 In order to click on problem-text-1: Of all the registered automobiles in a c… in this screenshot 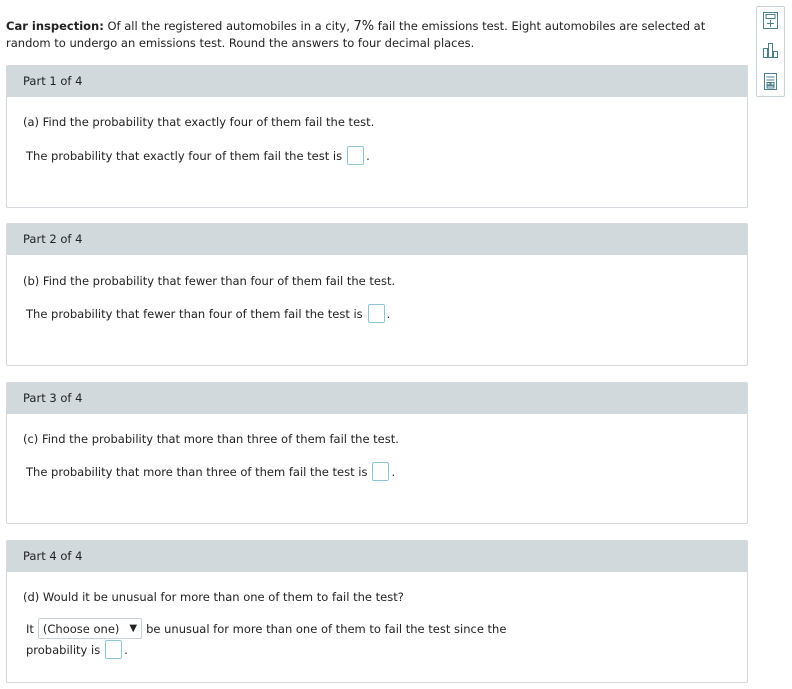, I will do `click(228, 26)`.